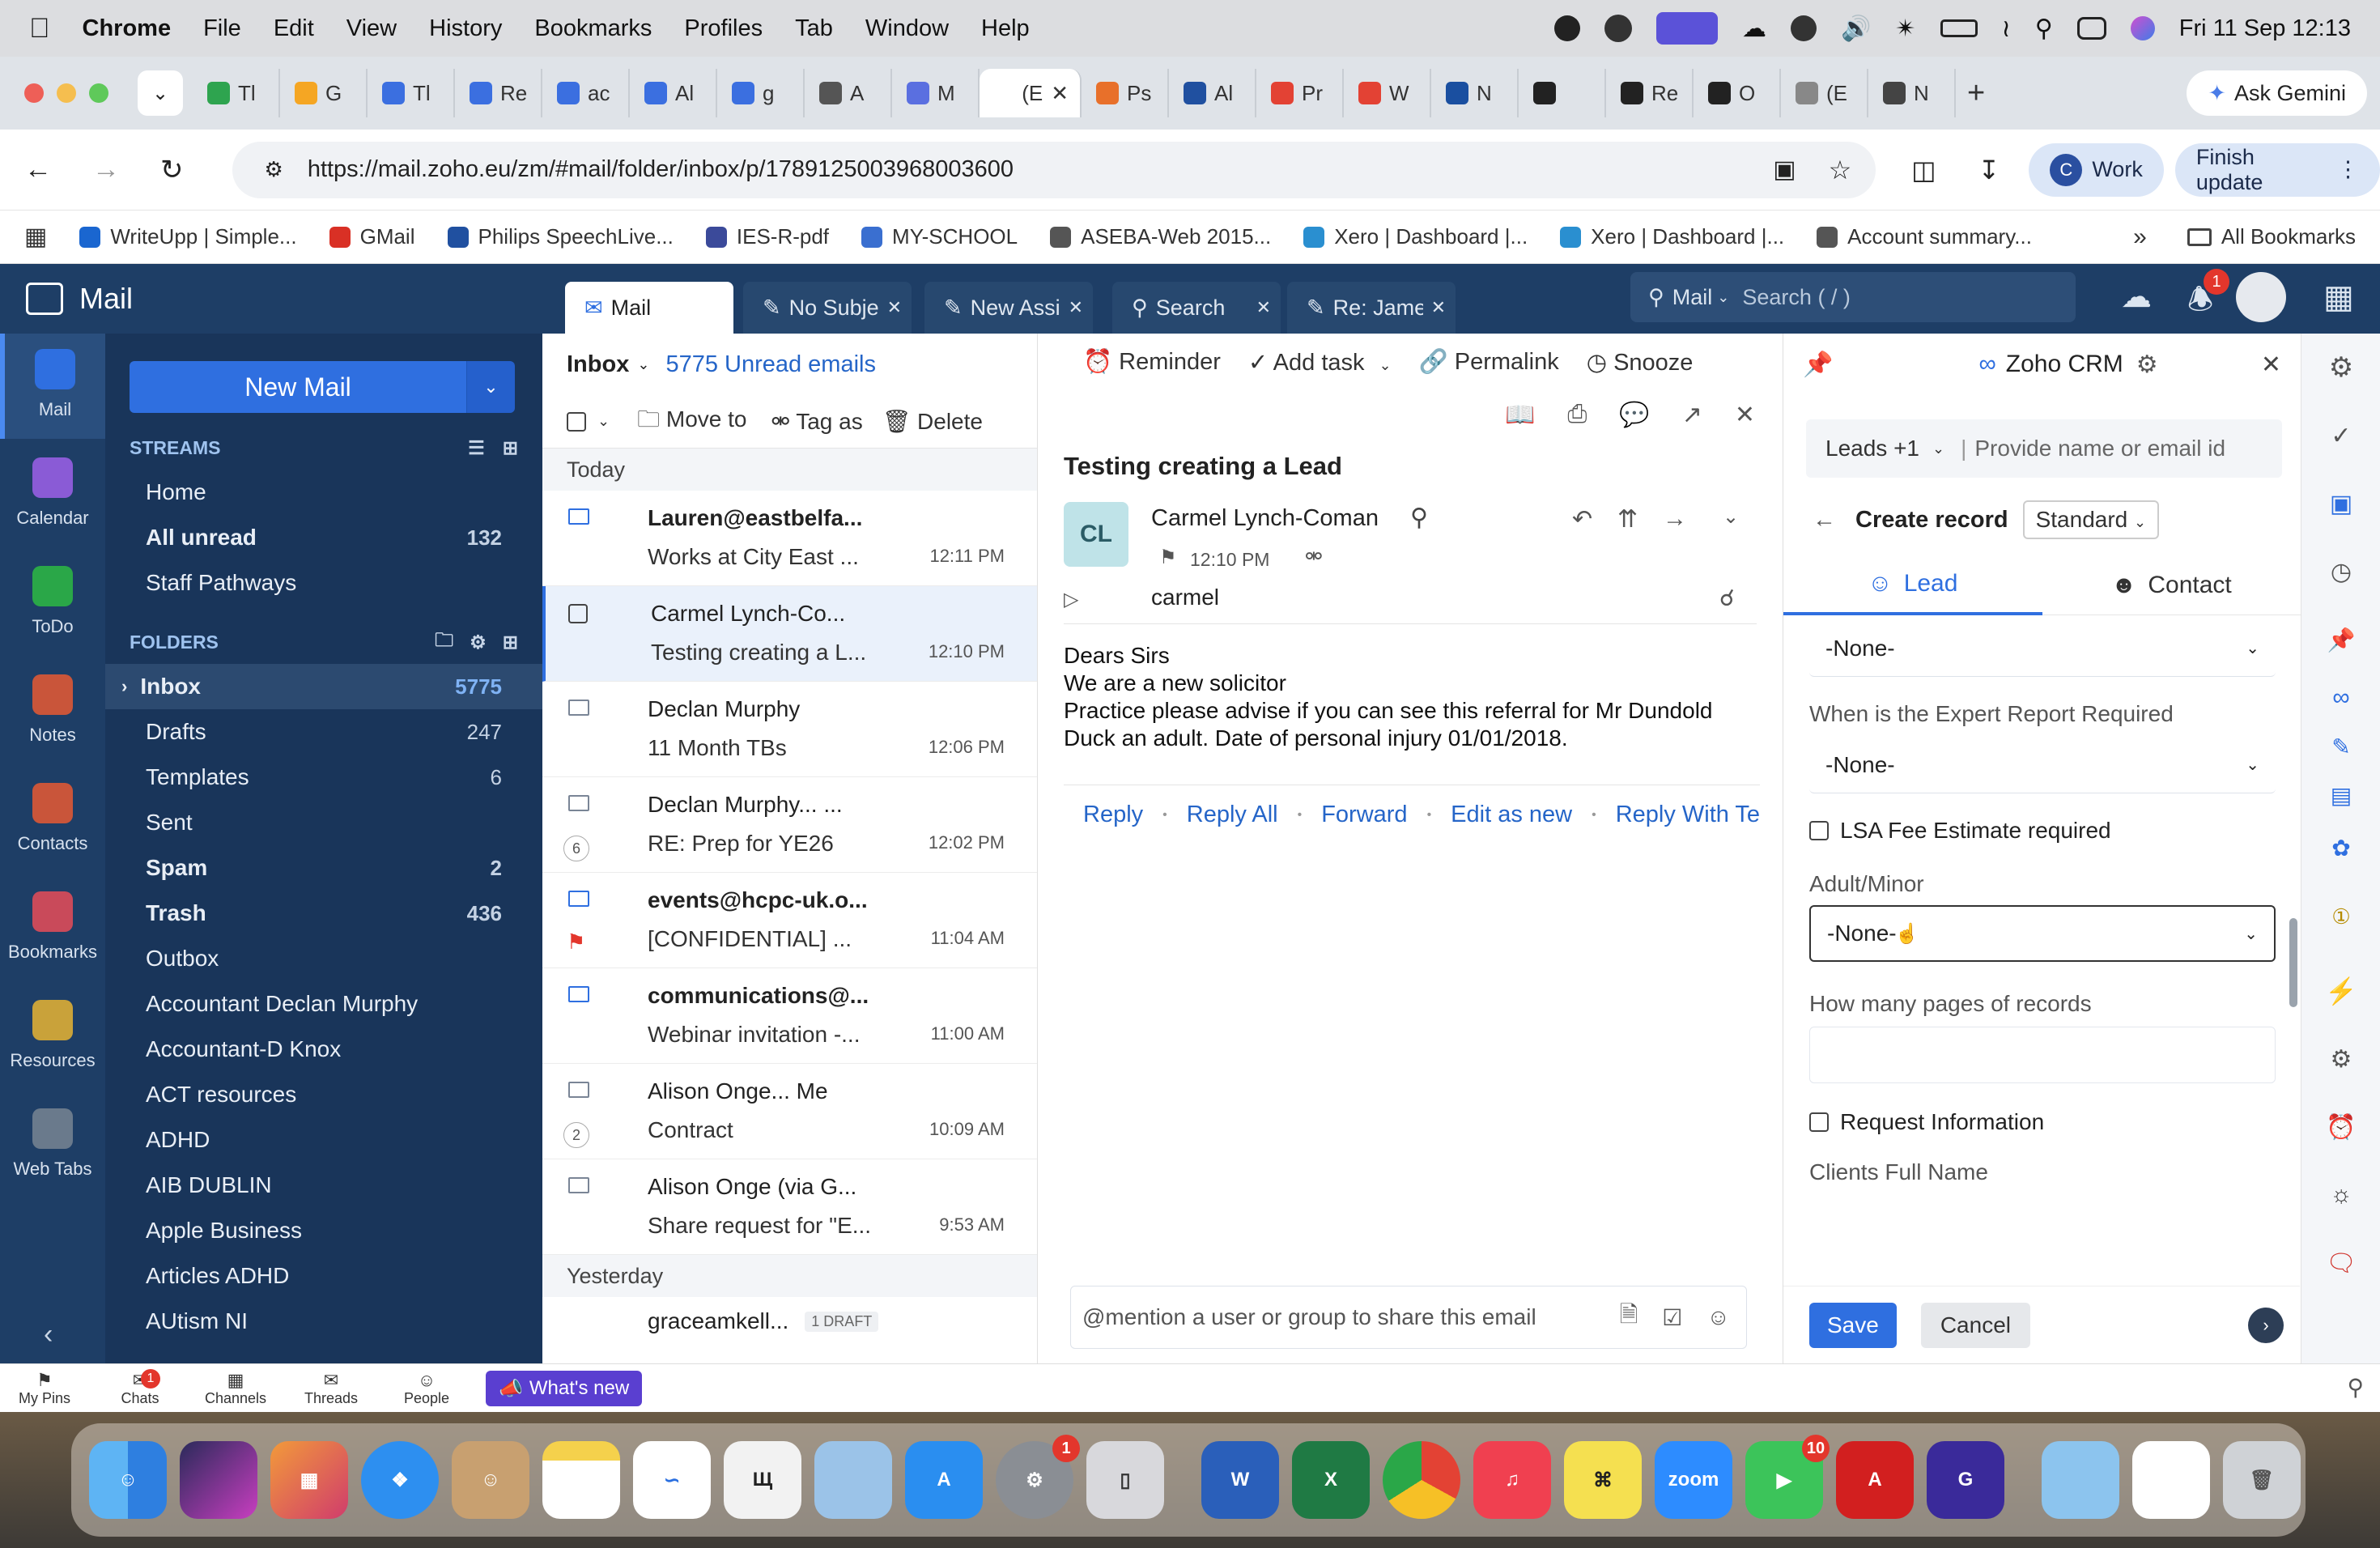  Describe the element at coordinates (38, 169) in the screenshot. I see `back-icon: ←` at that location.